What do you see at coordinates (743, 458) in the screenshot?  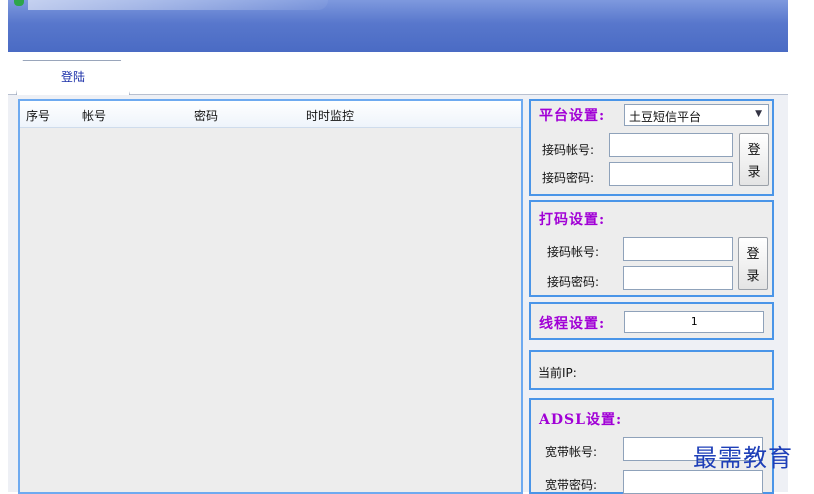 I see `watermark-text: 最需教育` at bounding box center [743, 458].